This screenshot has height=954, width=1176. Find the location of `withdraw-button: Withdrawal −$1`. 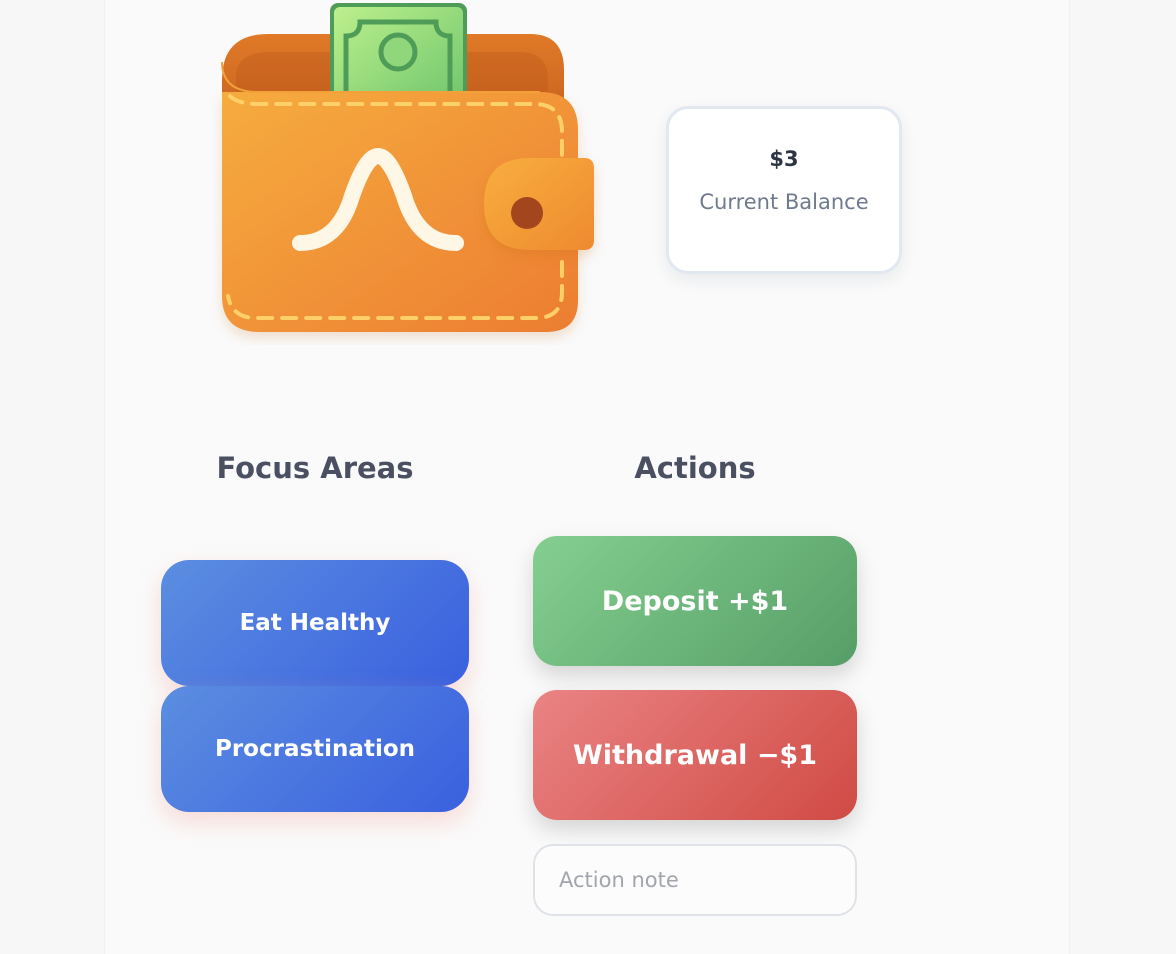

withdraw-button: Withdrawal −$1 is located at coordinates (695, 755).